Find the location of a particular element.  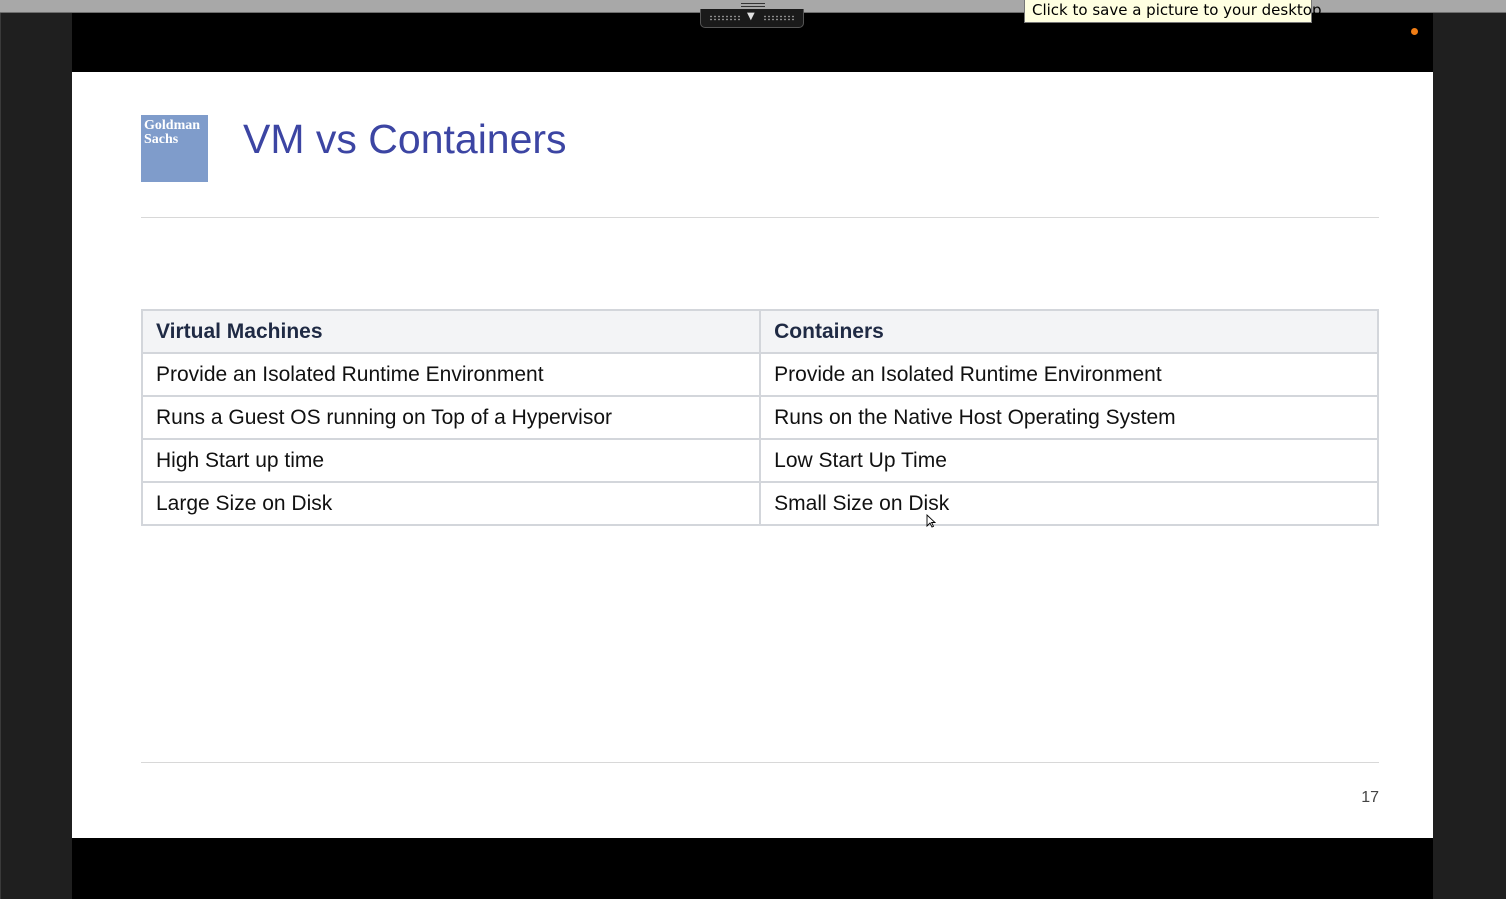

table-row: High Start up time Low Start Up Time is located at coordinates (759, 460).